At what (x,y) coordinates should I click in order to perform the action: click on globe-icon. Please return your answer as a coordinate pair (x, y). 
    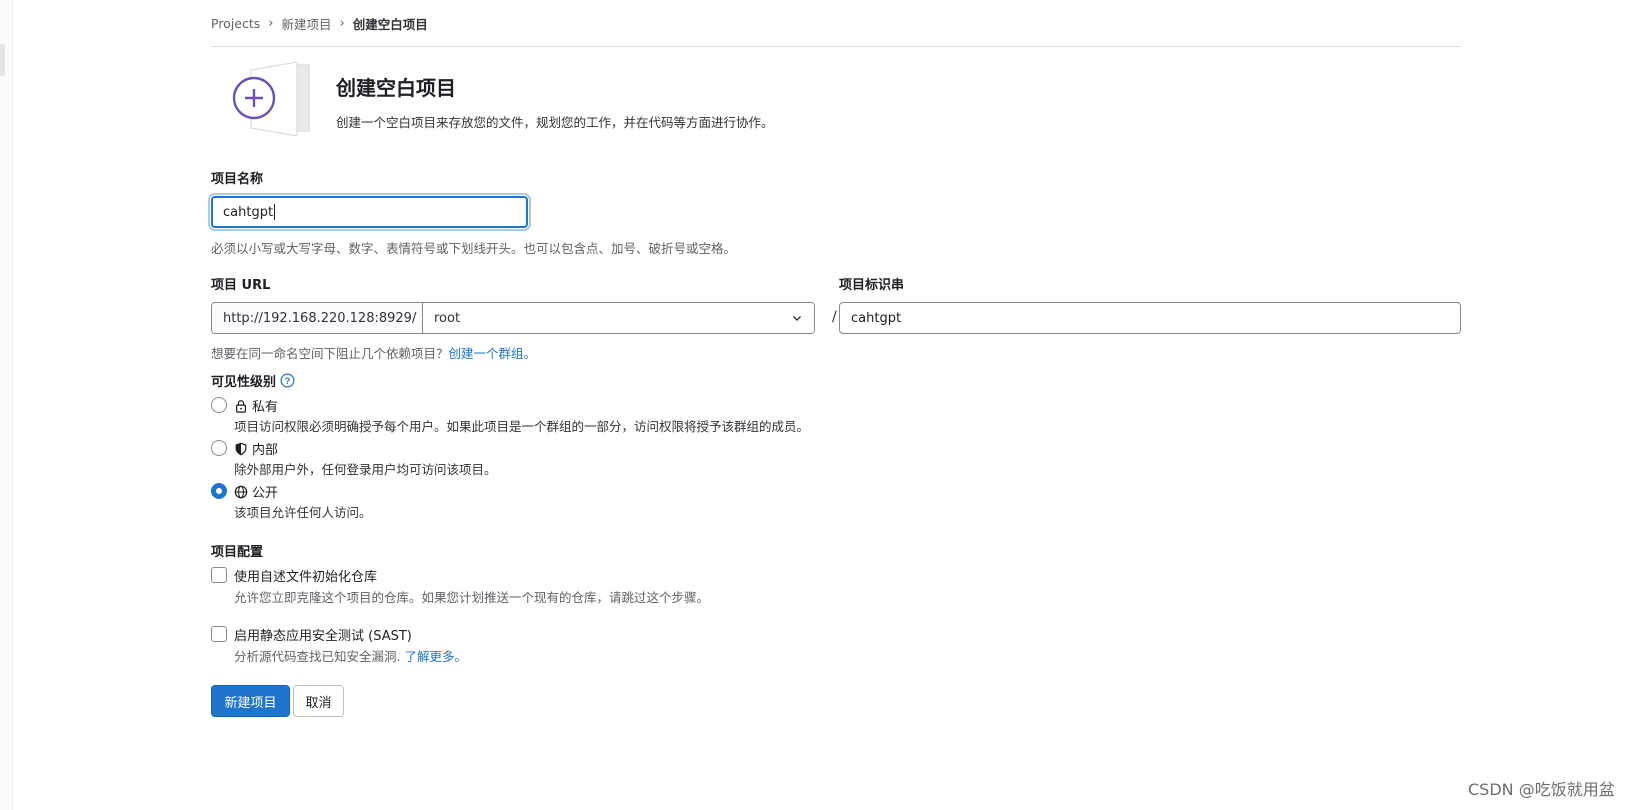
    Looking at the image, I should click on (241, 491).